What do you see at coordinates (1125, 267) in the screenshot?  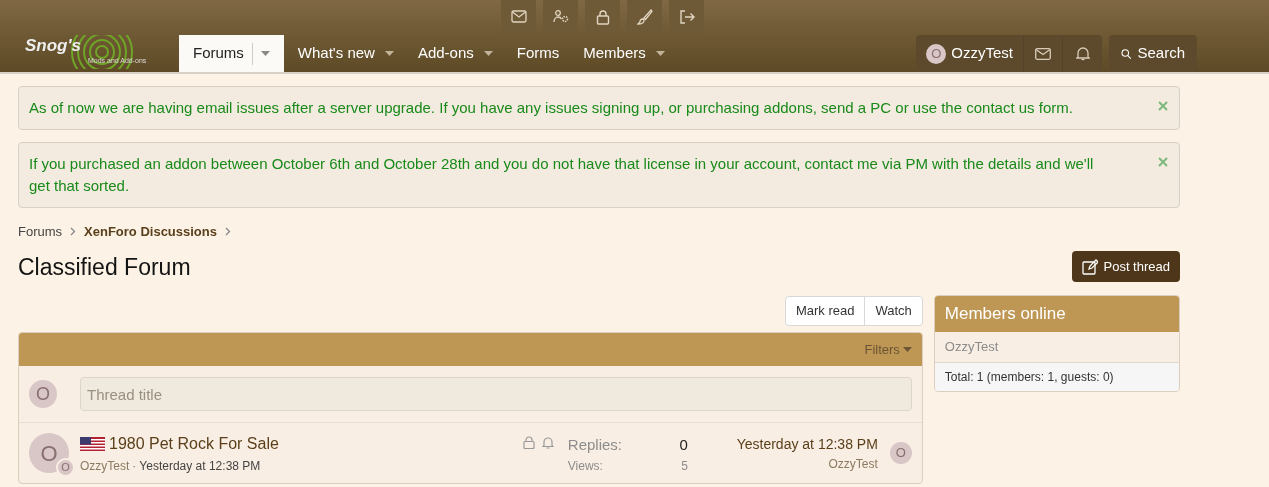 I see `post-thread-button: Post thread` at bounding box center [1125, 267].